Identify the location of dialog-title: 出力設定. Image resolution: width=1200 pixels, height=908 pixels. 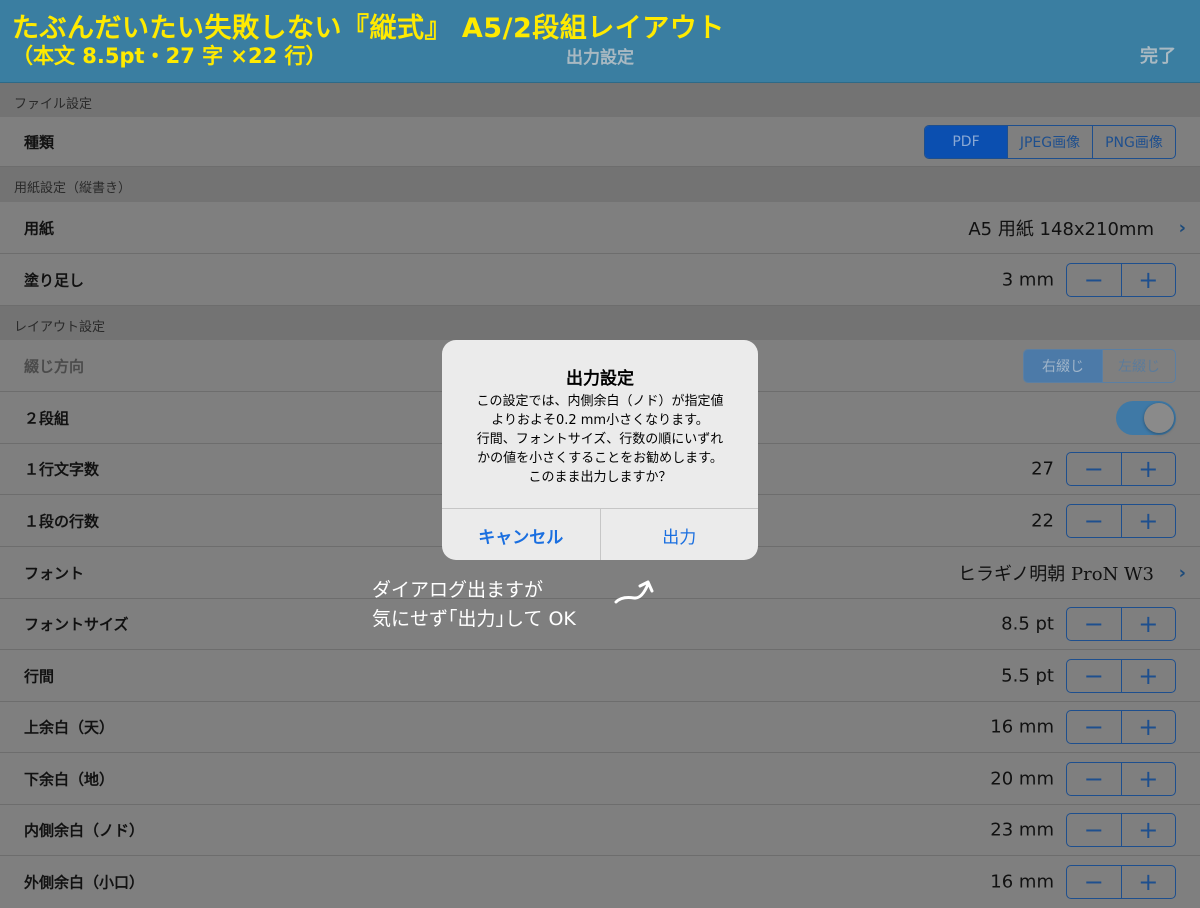
(600, 379).